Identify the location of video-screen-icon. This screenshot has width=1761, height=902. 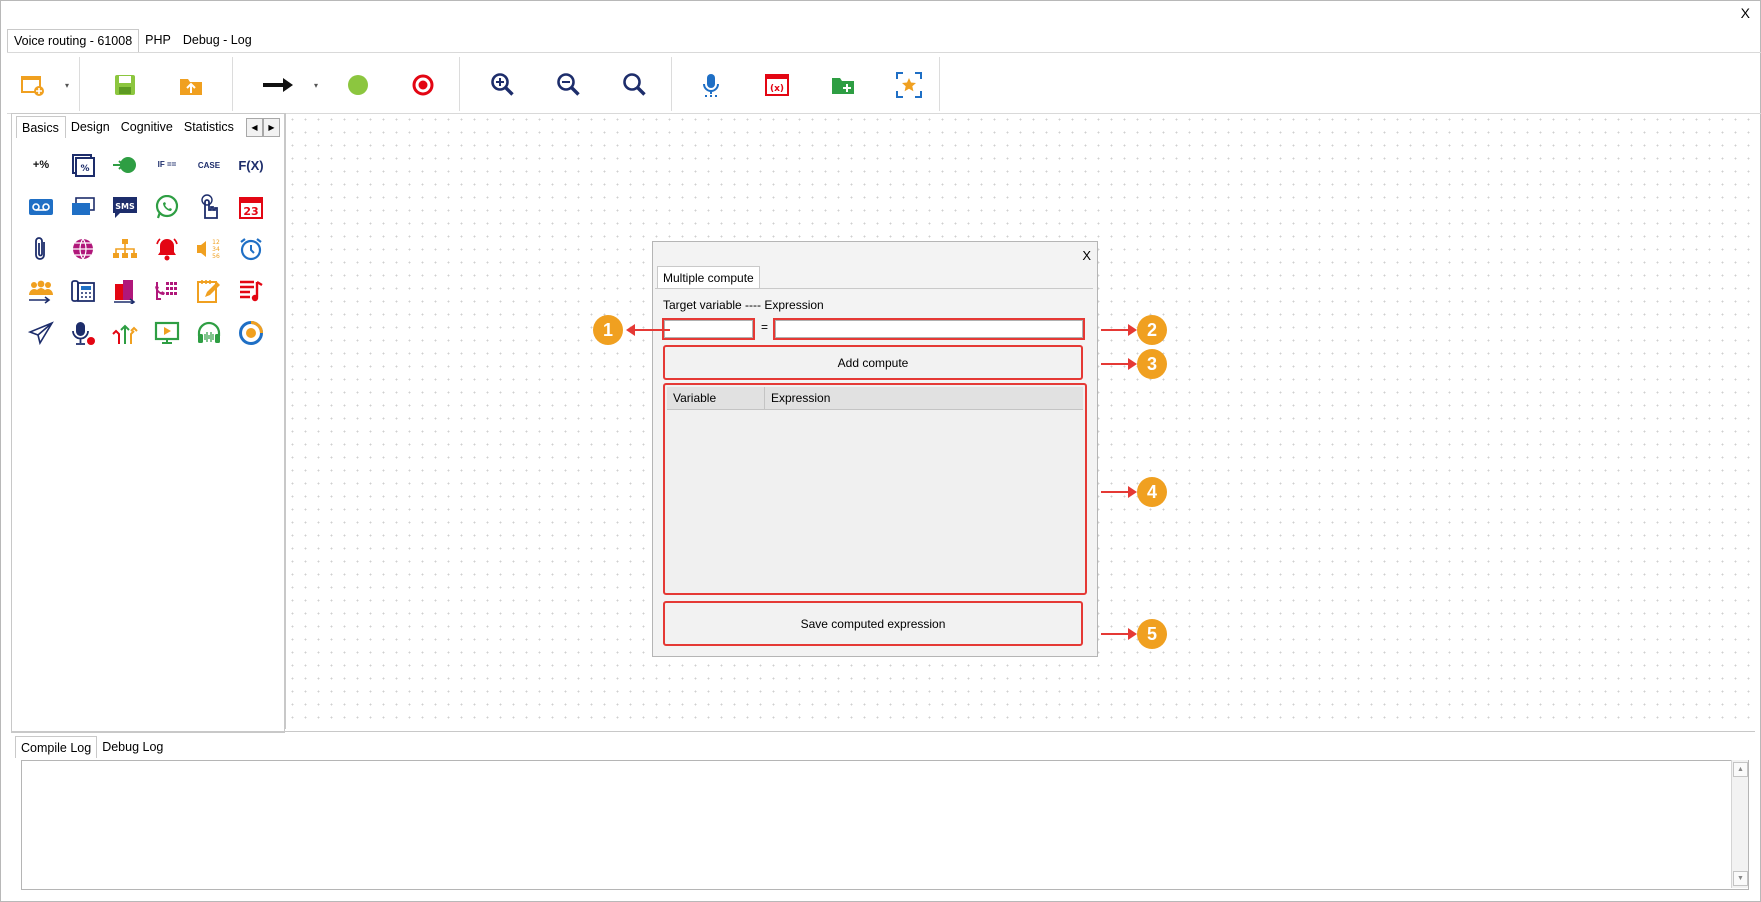
(167, 333).